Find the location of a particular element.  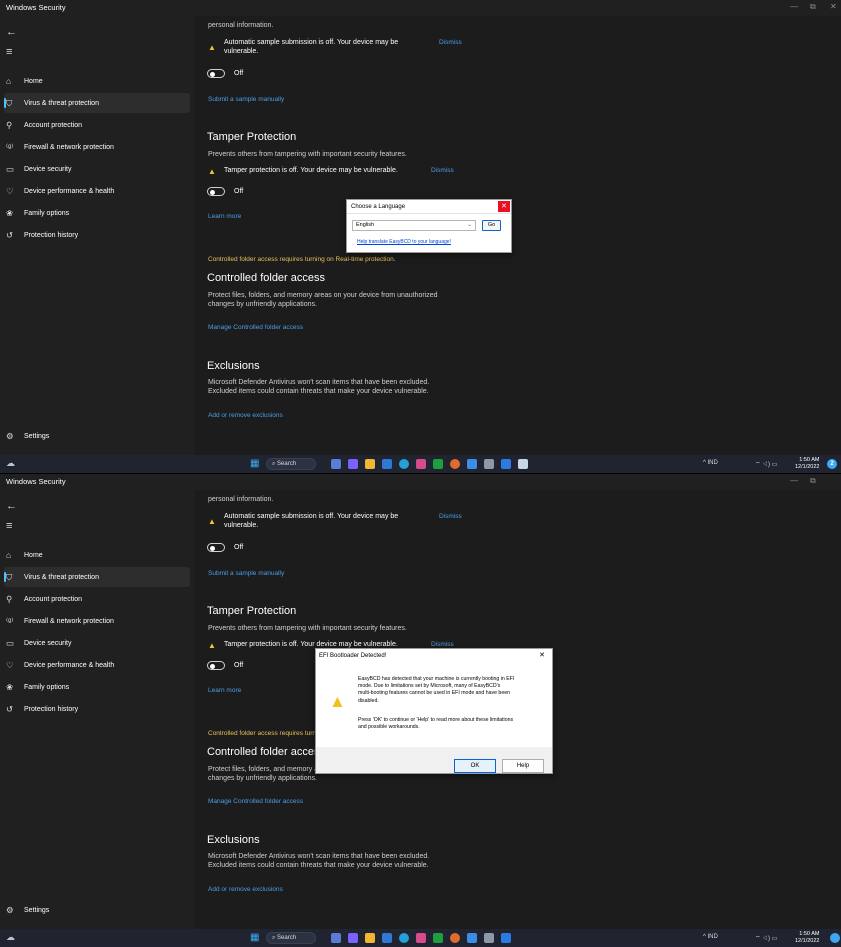

home-icon: ⌂ is located at coordinates (9, 555).